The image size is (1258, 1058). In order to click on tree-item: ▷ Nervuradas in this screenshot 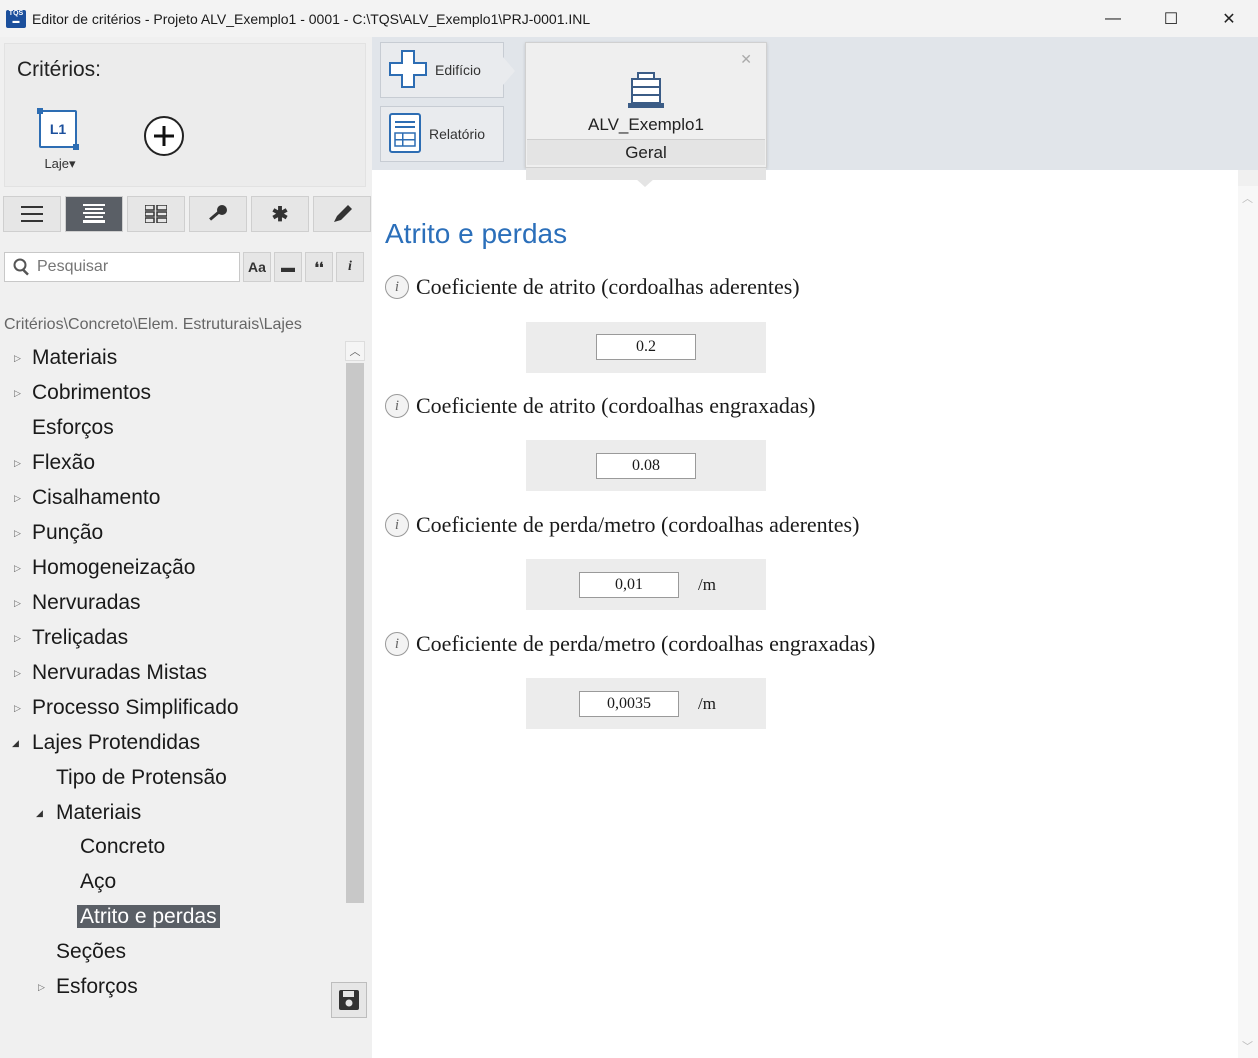, I will do `click(77, 603)`.